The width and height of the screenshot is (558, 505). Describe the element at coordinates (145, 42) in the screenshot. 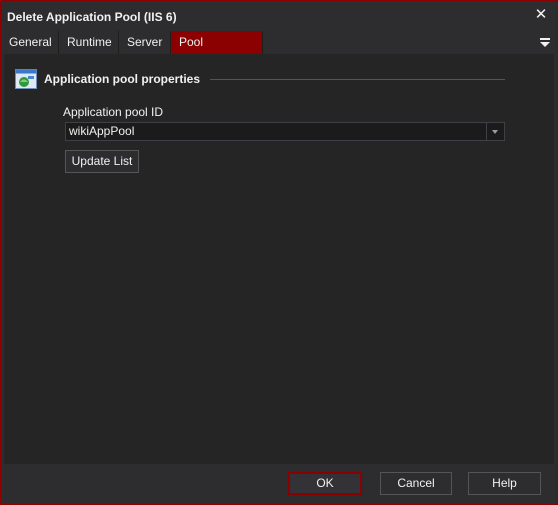

I see `tab-server: Server` at that location.